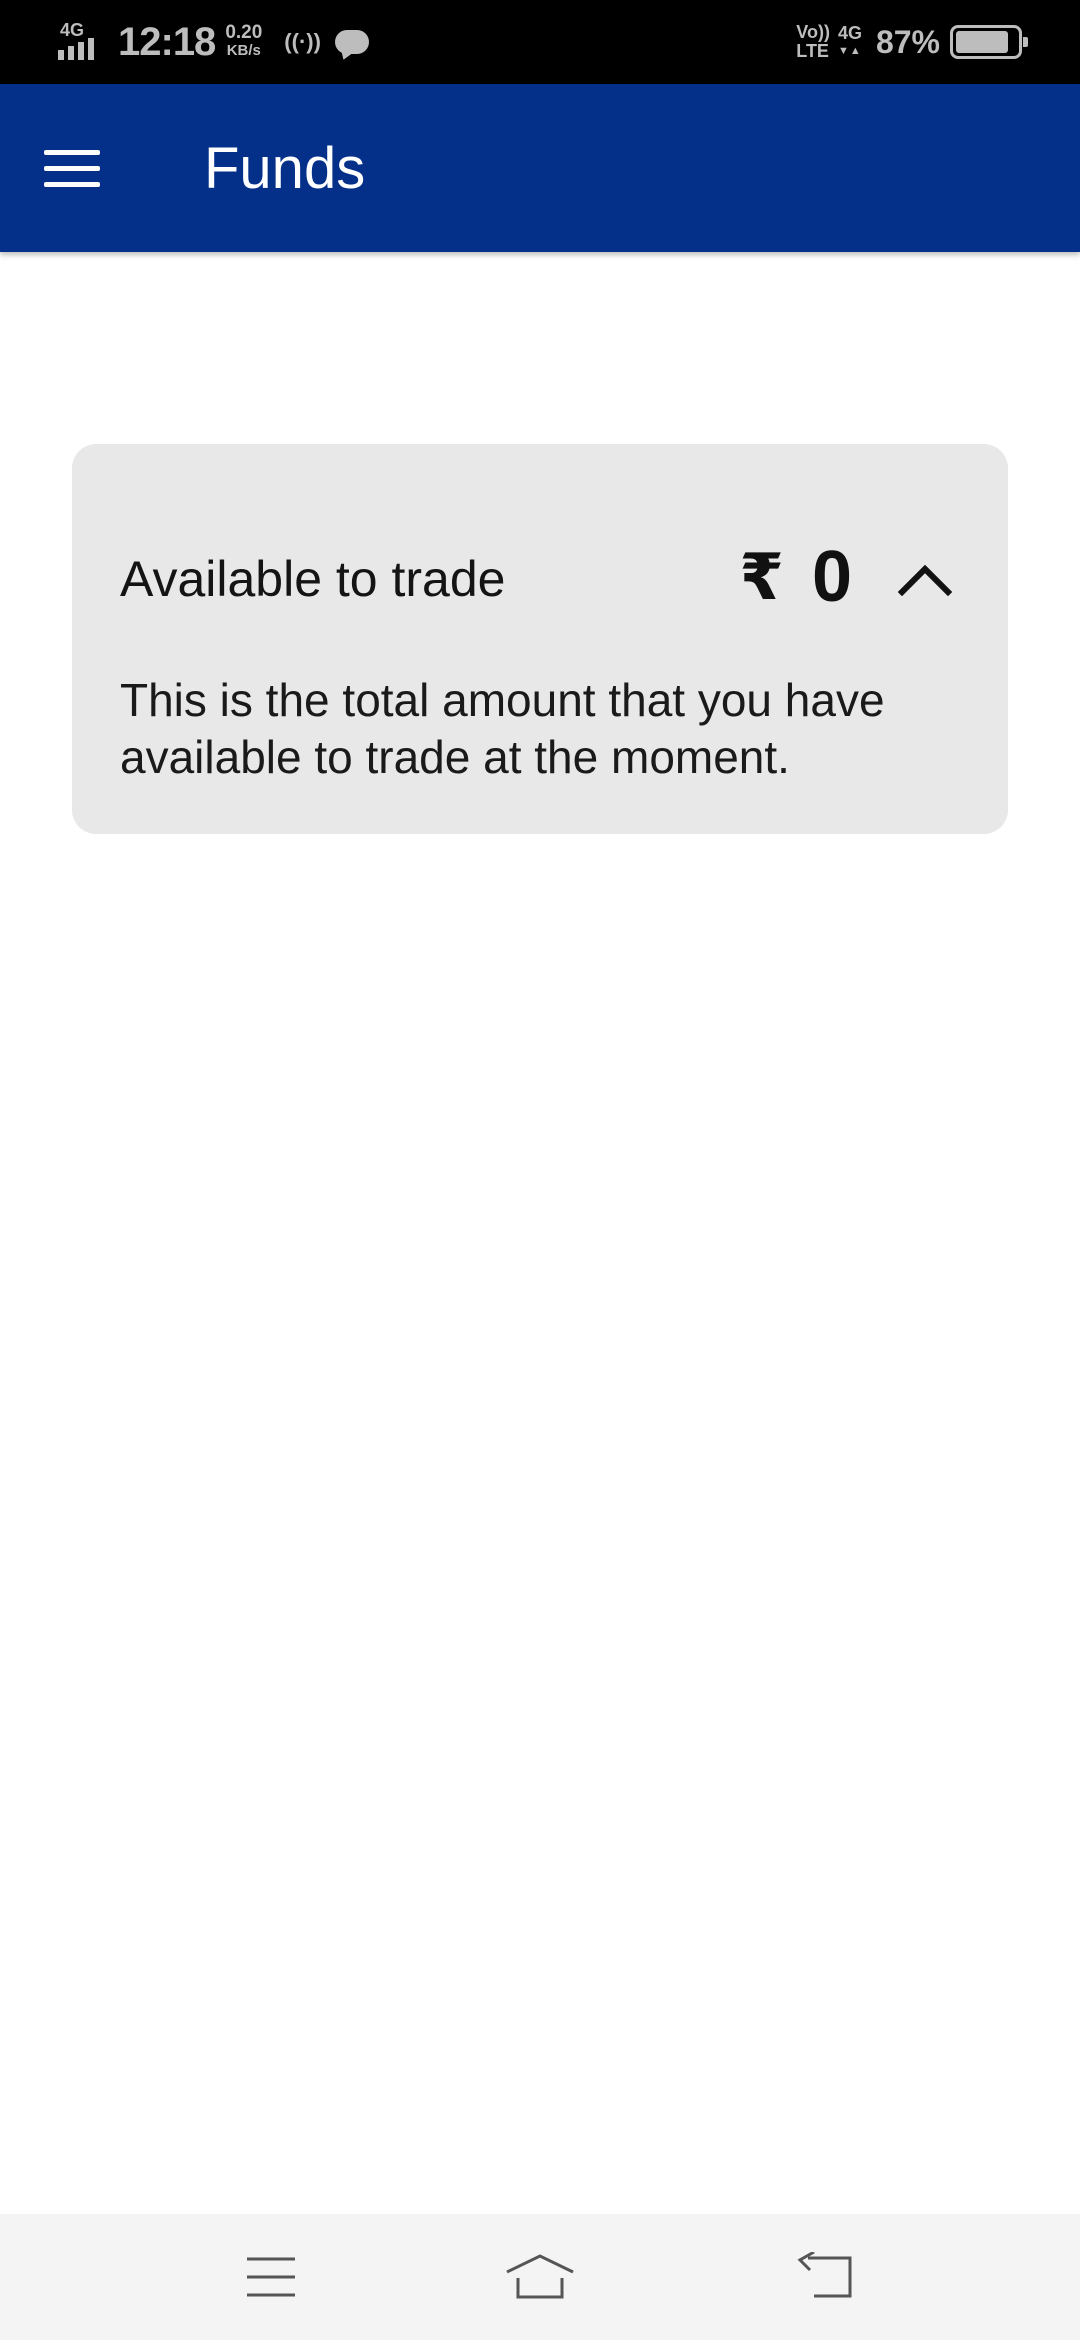  What do you see at coordinates (824, 2277) in the screenshot?
I see `back-icon` at bounding box center [824, 2277].